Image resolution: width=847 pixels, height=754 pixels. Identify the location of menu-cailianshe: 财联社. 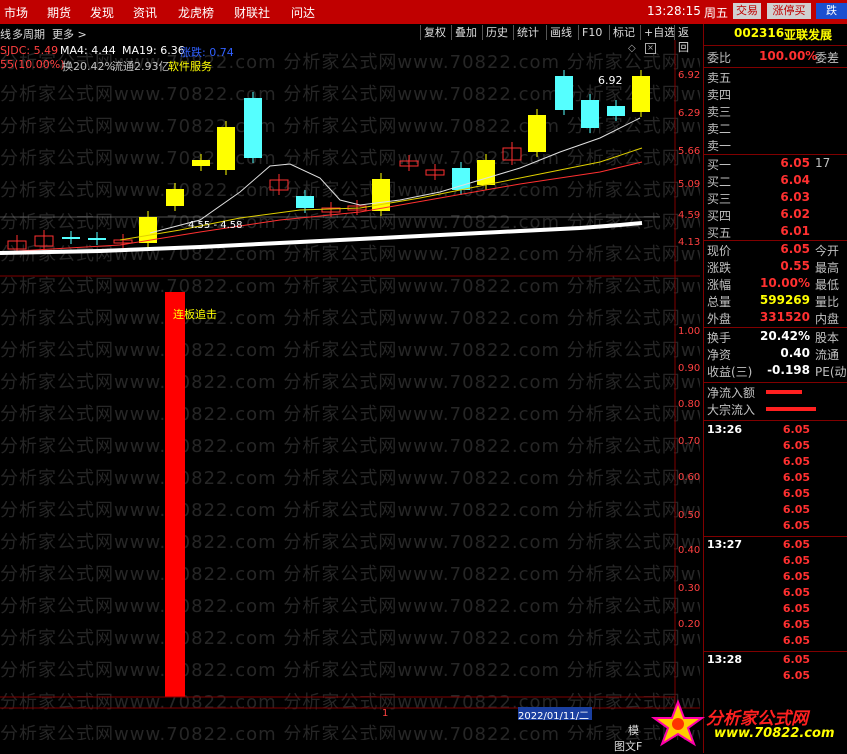
(252, 12).